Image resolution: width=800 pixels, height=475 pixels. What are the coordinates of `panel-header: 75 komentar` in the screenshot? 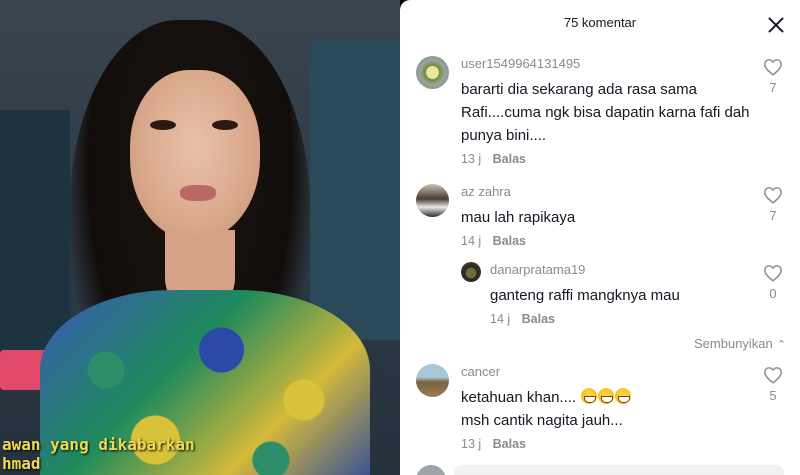 It's located at (600, 22).